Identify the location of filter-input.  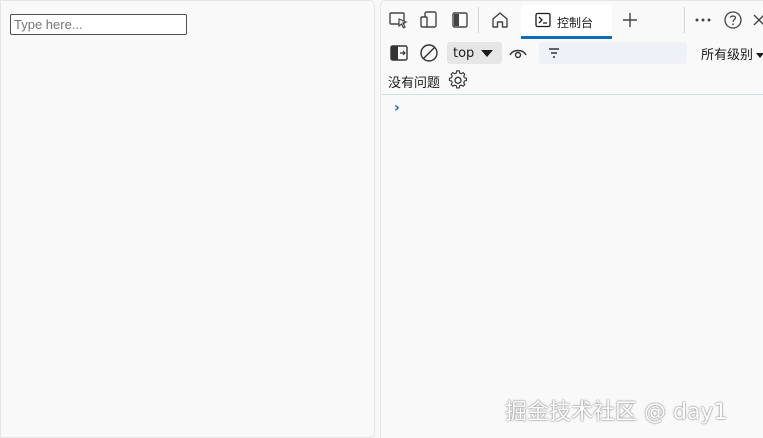
(613, 53).